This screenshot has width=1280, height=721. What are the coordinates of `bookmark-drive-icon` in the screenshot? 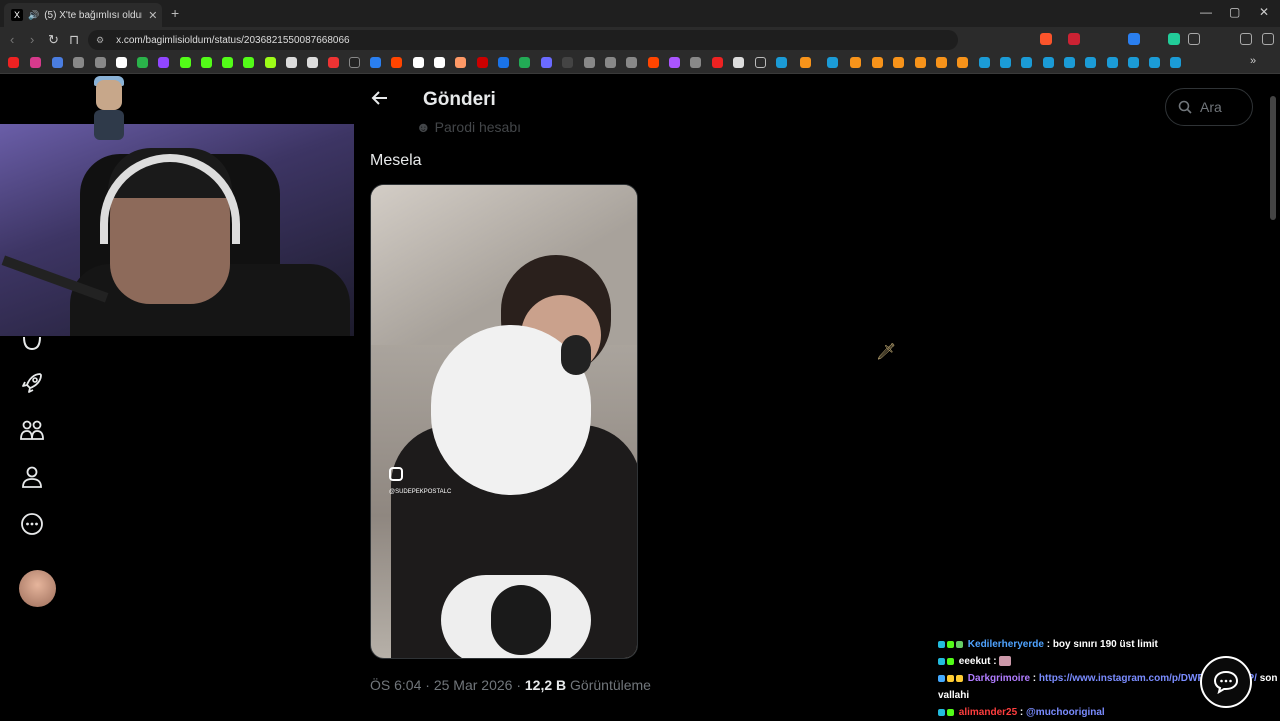 It's located at (142, 62).